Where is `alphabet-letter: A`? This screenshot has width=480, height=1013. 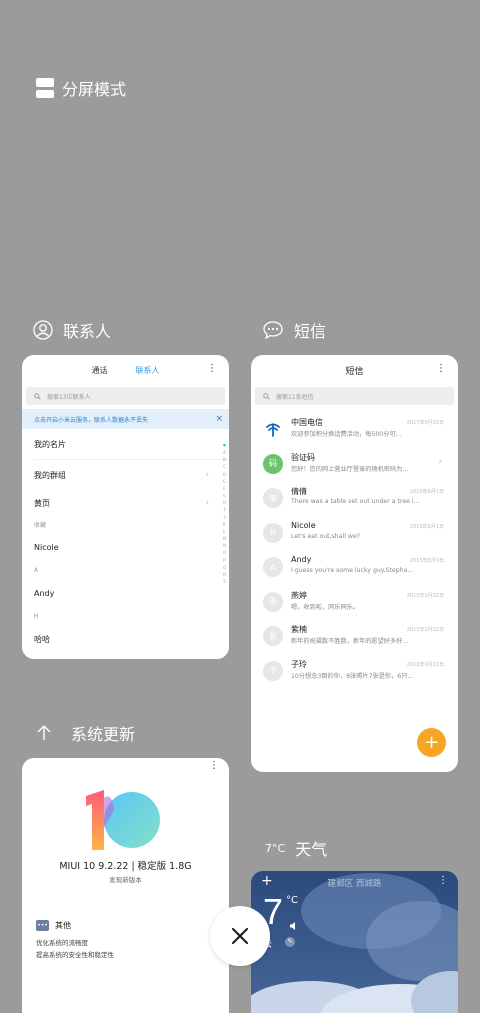
alphabet-letter: A is located at coordinates (224, 453).